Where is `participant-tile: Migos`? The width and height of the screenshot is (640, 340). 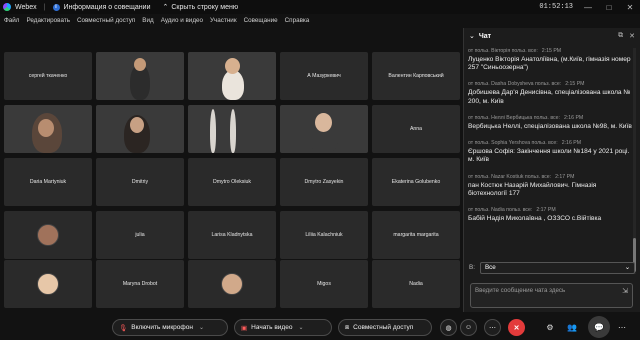
participant-tile: Migos is located at coordinates (324, 284).